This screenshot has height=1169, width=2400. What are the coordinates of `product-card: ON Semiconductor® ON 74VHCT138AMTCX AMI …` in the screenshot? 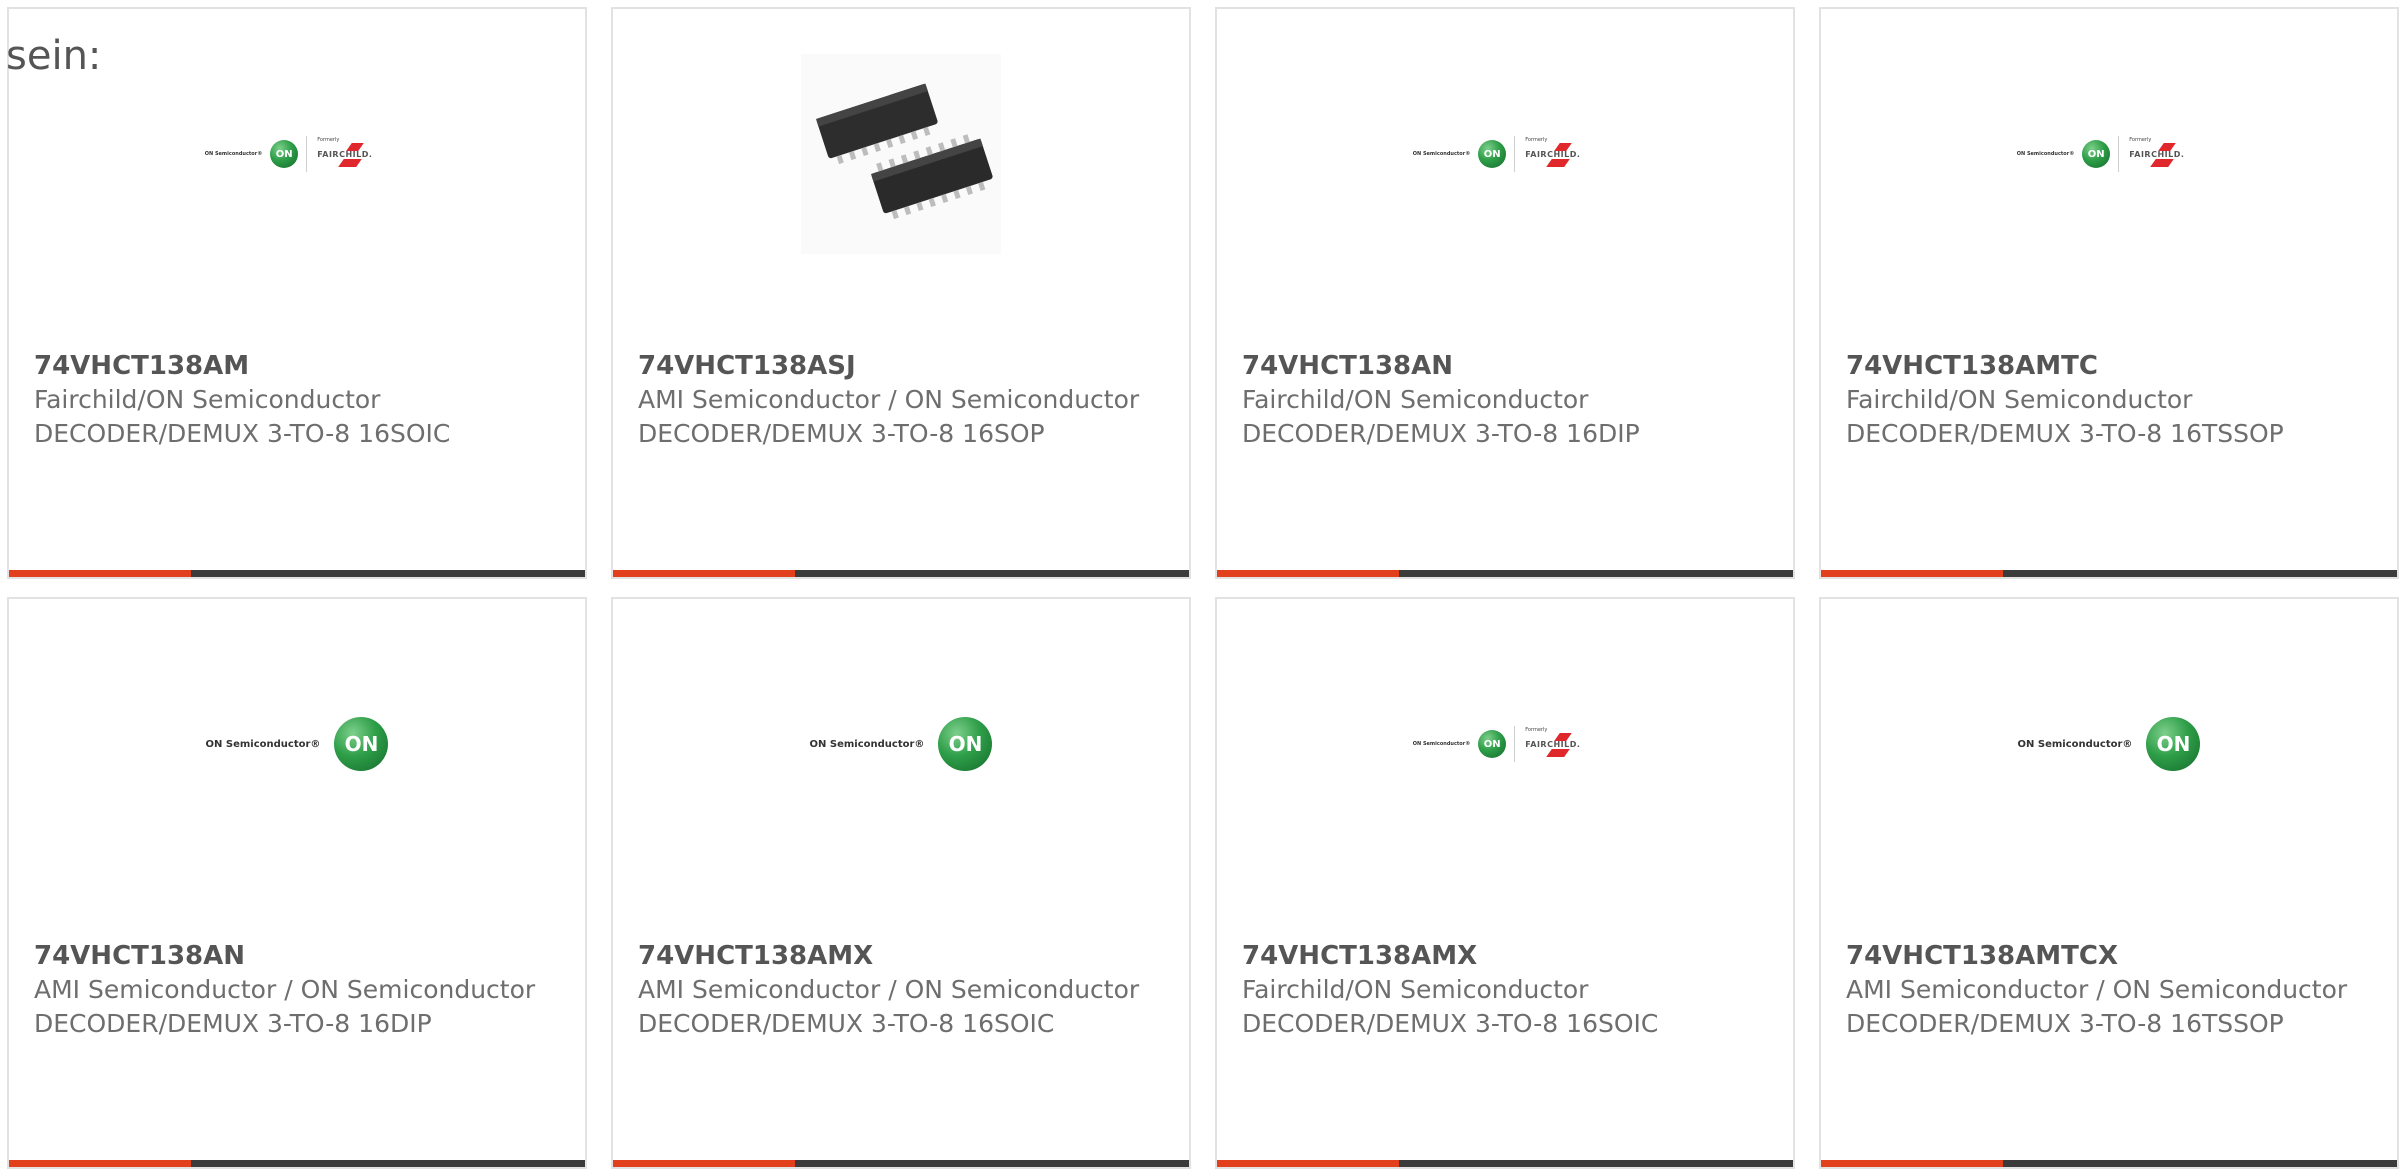 It's located at (2109, 883).